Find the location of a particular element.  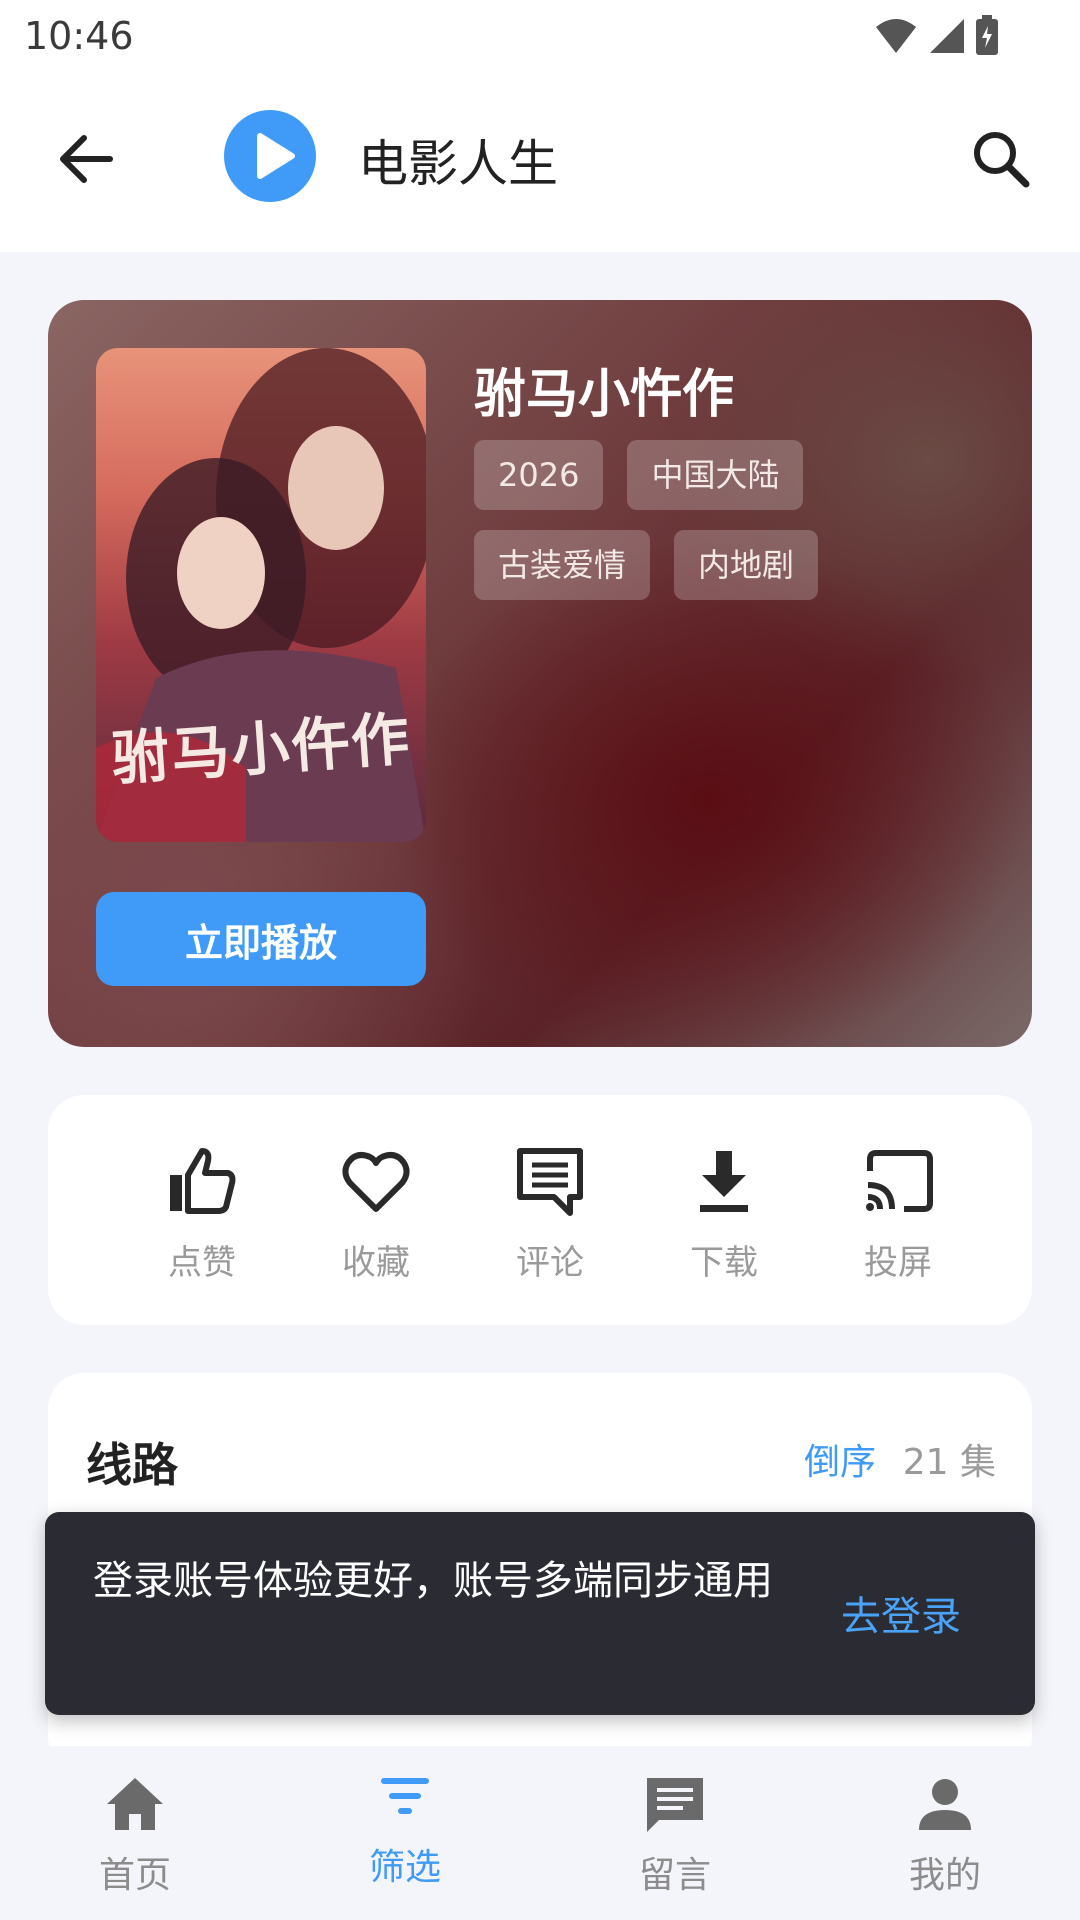

favorite-action: 收藏 is located at coordinates (376, 1215).